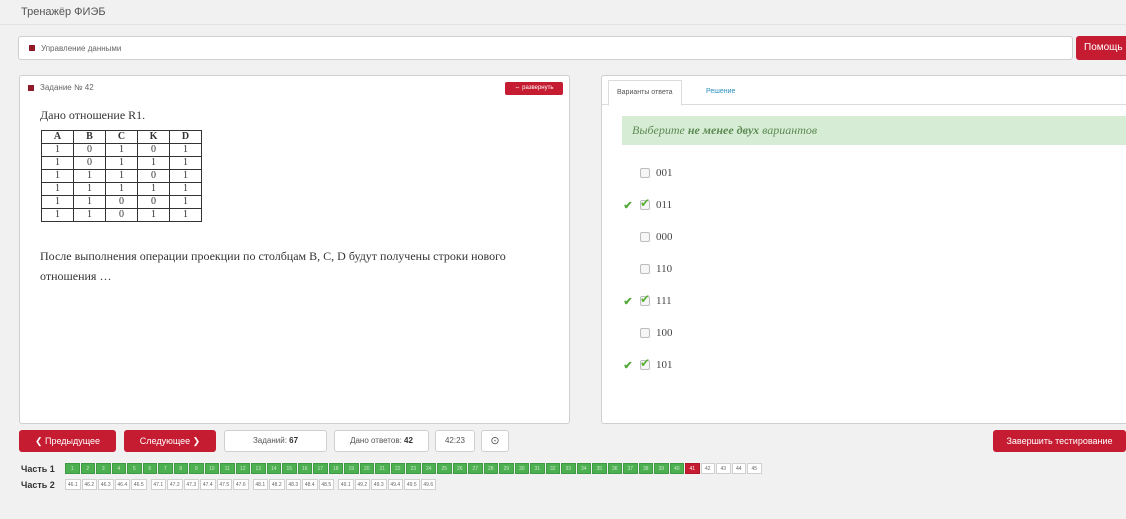 The image size is (1126, 519). I want to click on part1-task-cell: 3, so click(103, 468).